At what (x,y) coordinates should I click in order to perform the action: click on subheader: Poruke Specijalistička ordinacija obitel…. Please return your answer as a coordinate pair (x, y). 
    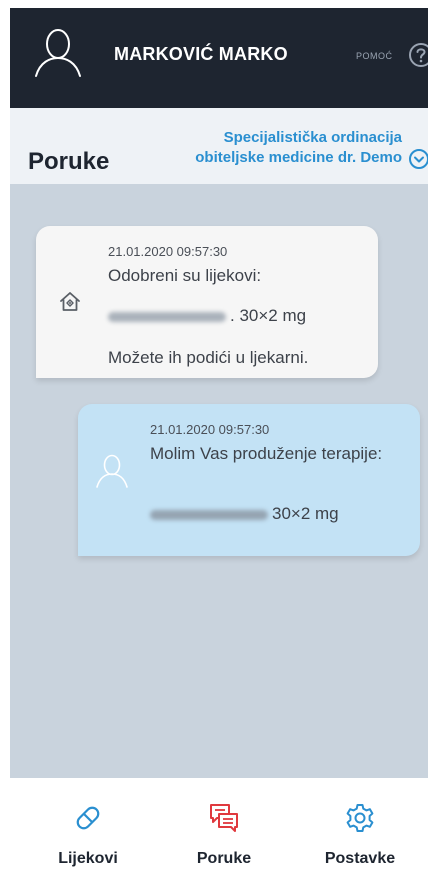
    Looking at the image, I should click on (220, 146).